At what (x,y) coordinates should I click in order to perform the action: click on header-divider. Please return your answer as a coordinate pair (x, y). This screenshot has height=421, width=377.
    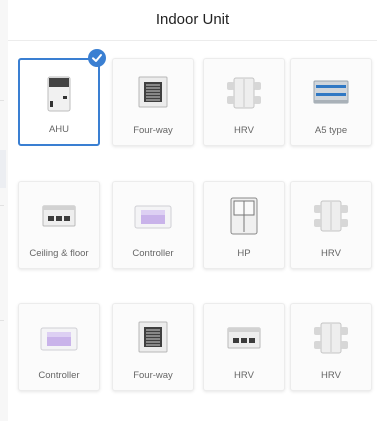
    Looking at the image, I should click on (192, 40).